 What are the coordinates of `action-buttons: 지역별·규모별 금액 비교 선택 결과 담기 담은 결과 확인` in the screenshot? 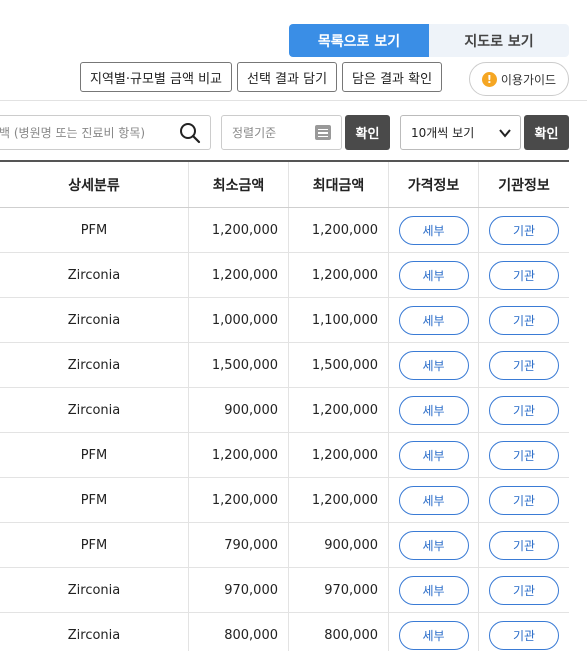 It's located at (261, 77).